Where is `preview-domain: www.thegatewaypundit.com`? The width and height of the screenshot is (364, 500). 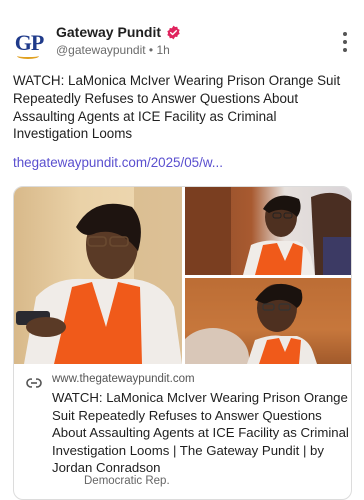 preview-domain: www.thegatewaypundit.com is located at coordinates (123, 379).